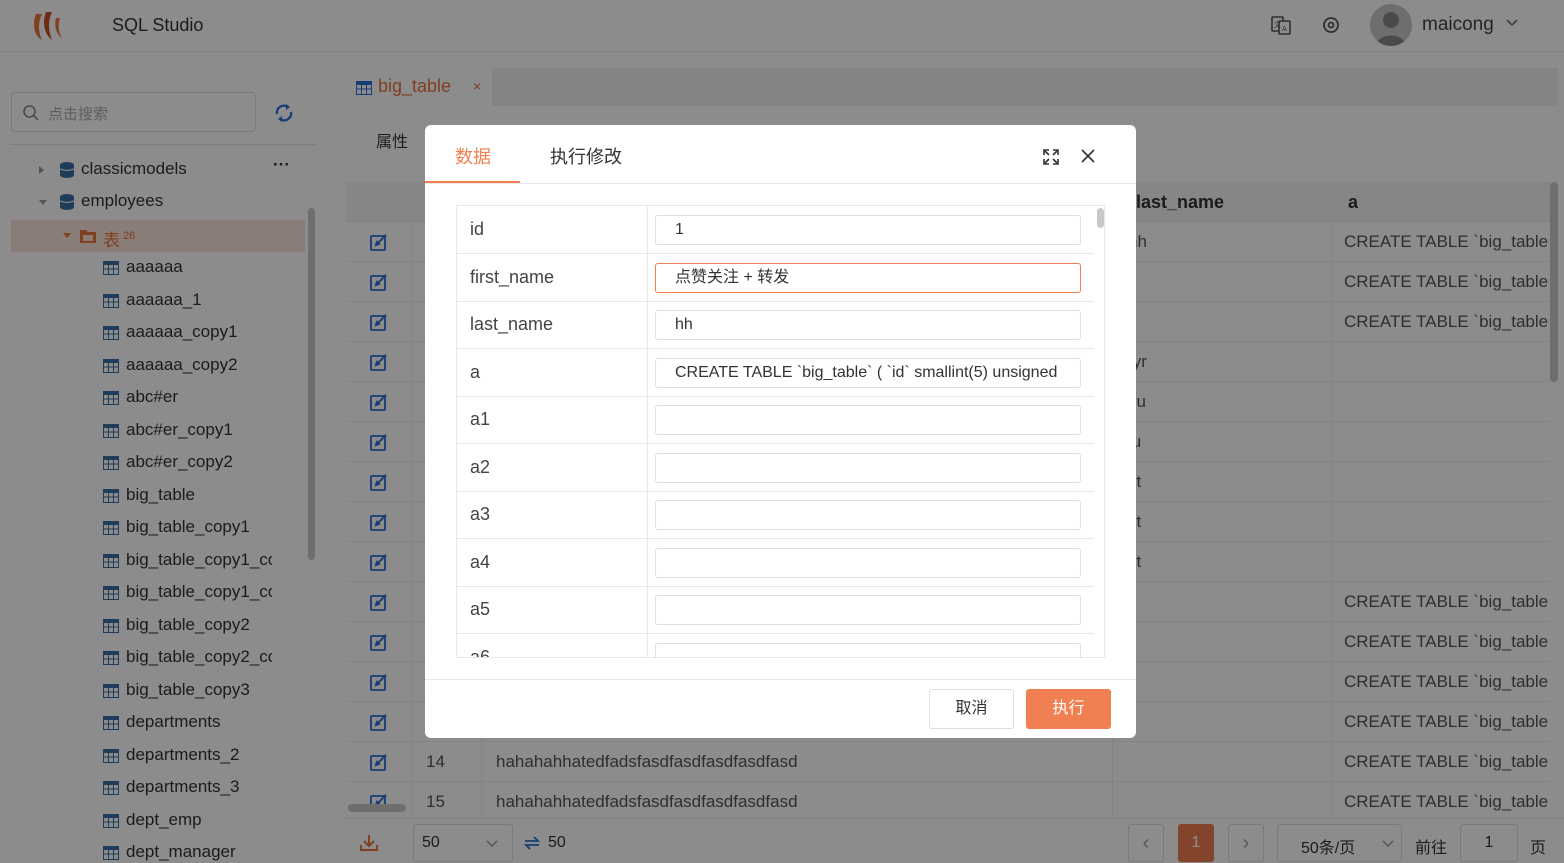 This screenshot has width=1564, height=863. I want to click on field-input: hh, so click(868, 325).